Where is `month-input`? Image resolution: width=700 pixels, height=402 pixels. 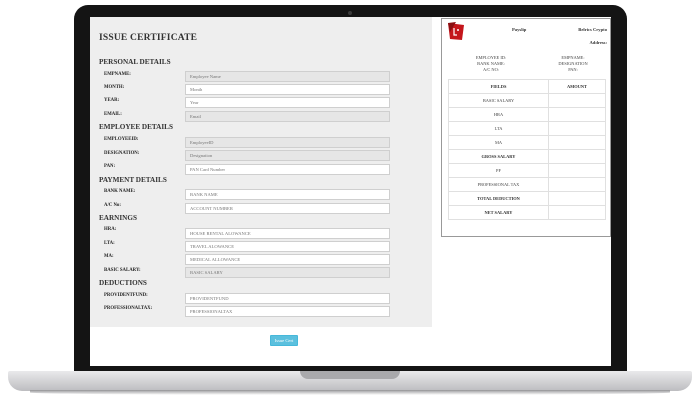
month-input is located at coordinates (287, 89).